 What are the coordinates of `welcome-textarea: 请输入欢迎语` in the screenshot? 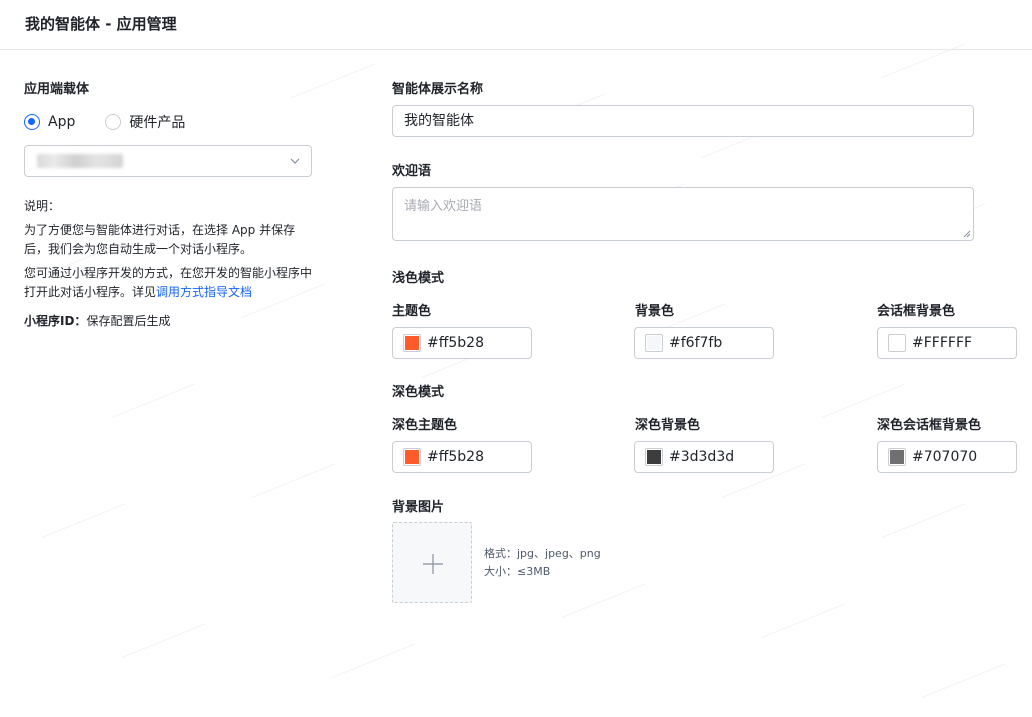 It's located at (683, 214).